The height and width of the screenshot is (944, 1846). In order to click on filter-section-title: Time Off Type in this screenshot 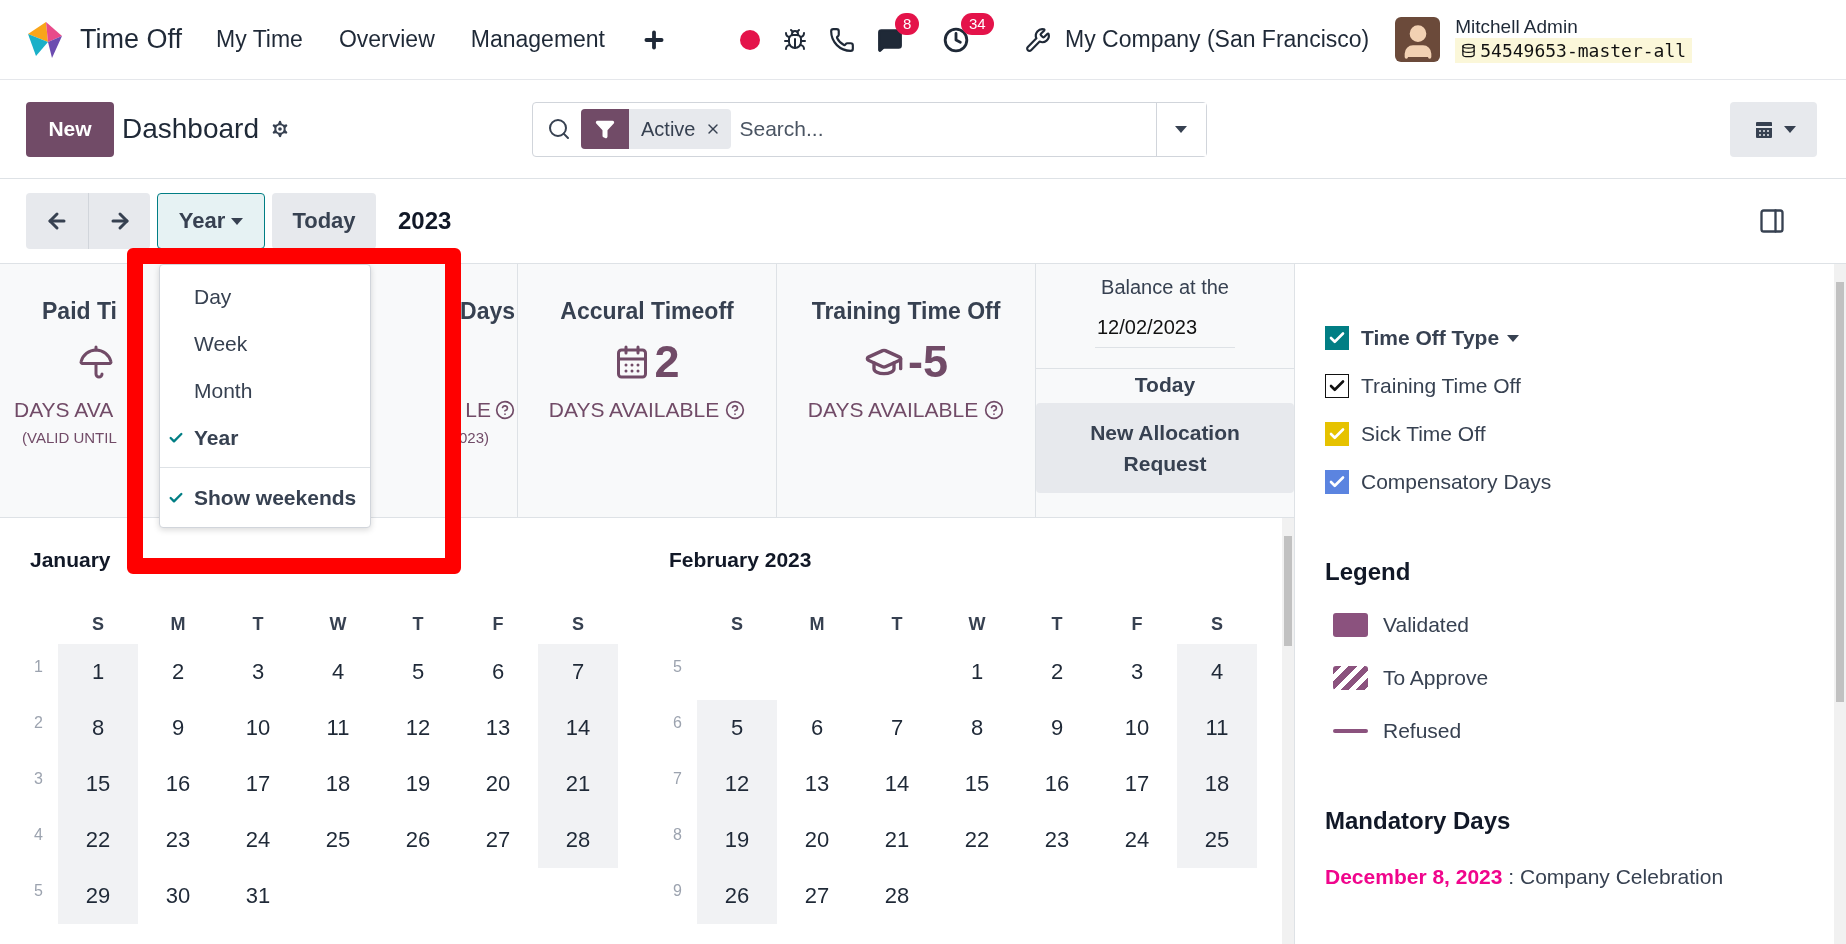, I will do `click(1440, 338)`.